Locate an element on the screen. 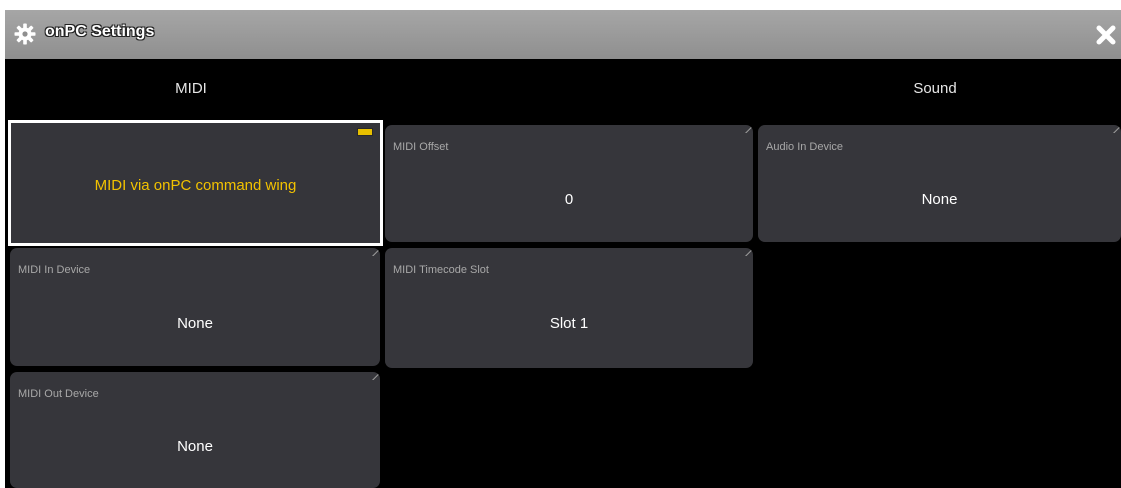  active-indicator-icon is located at coordinates (365, 132).